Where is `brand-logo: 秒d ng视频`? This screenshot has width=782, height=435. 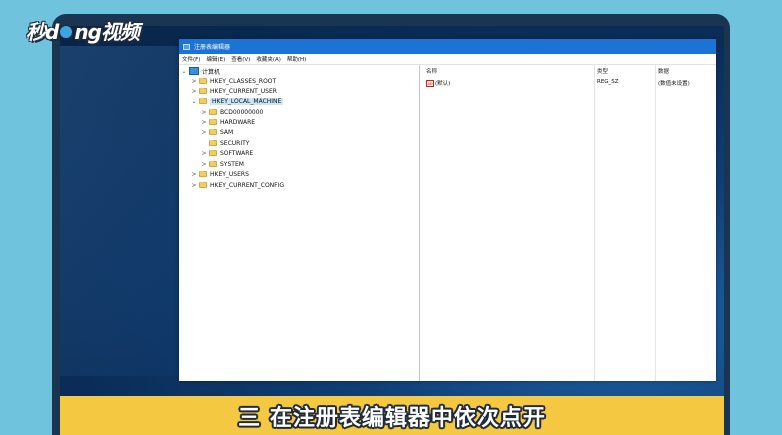 brand-logo: 秒d ng视频 is located at coordinates (83, 32).